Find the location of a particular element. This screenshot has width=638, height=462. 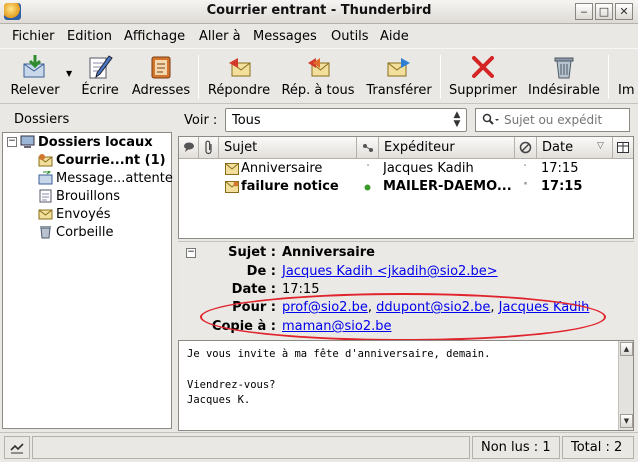

search-icon is located at coordinates (491, 120).